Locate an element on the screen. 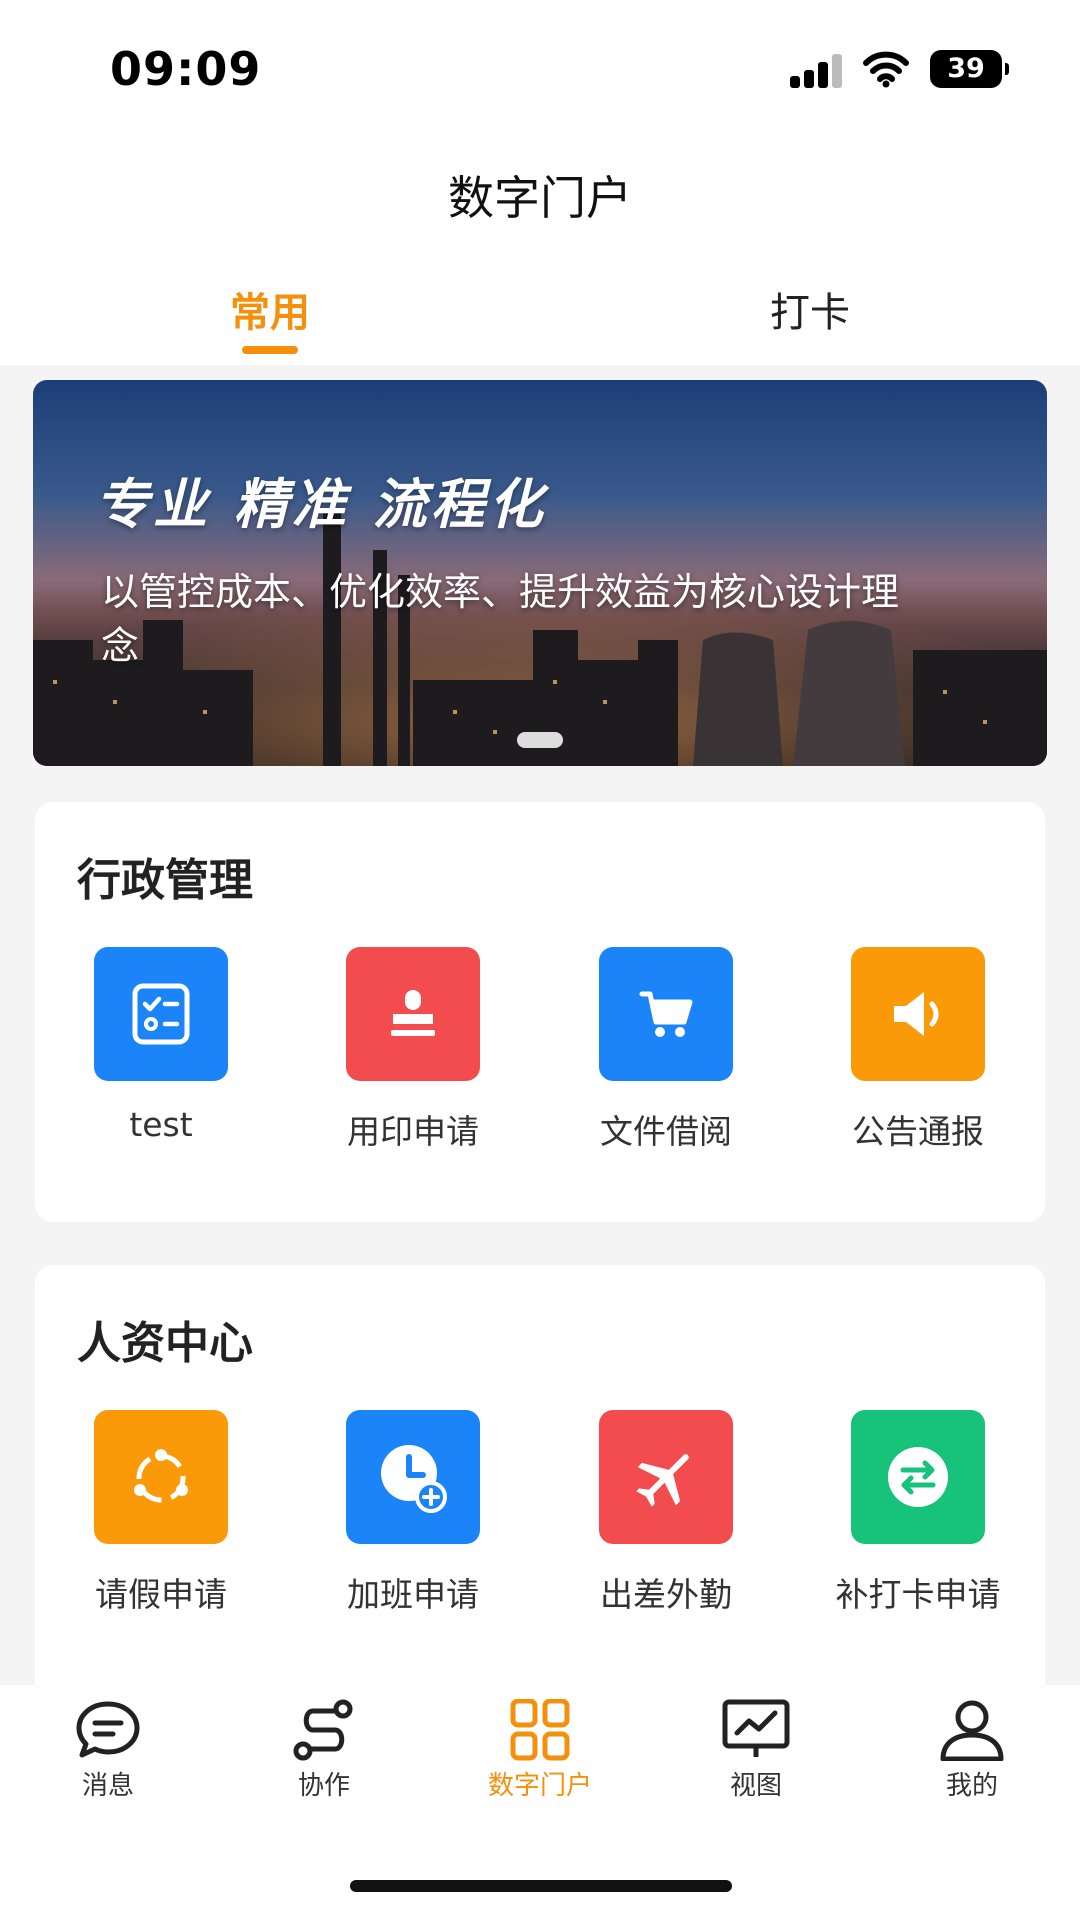 The image size is (1080, 1920). nav-label: 数字门户 is located at coordinates (539, 1786).